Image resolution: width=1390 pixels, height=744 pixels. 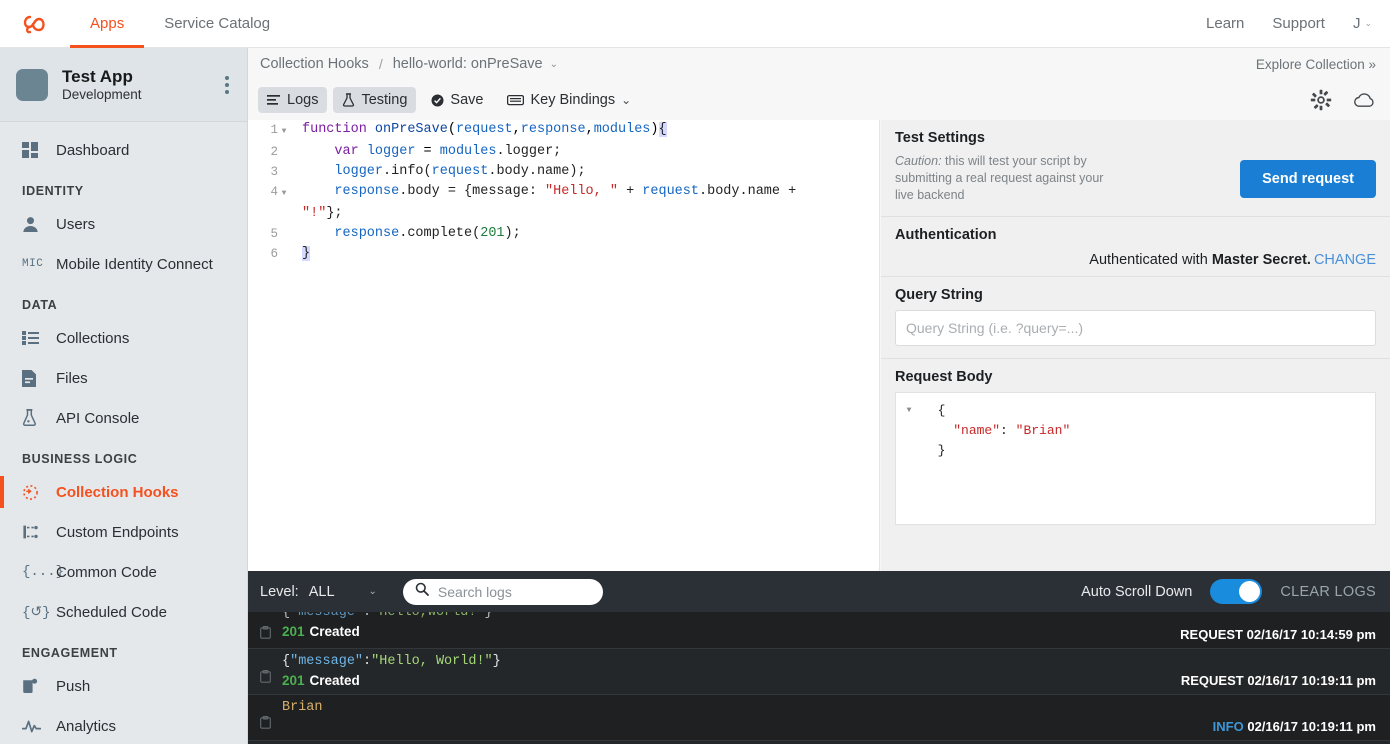 I want to click on sidebar-item-label: Collection Hooks, so click(x=117, y=492).